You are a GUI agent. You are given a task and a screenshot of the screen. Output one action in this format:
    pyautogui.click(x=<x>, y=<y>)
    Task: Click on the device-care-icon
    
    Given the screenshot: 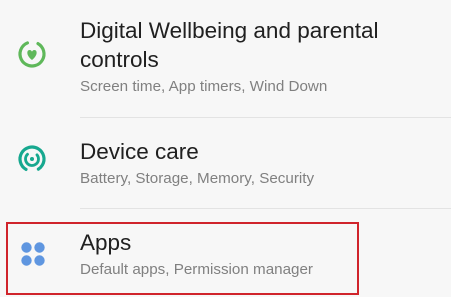 What is the action you would take?
    pyautogui.click(x=32, y=159)
    